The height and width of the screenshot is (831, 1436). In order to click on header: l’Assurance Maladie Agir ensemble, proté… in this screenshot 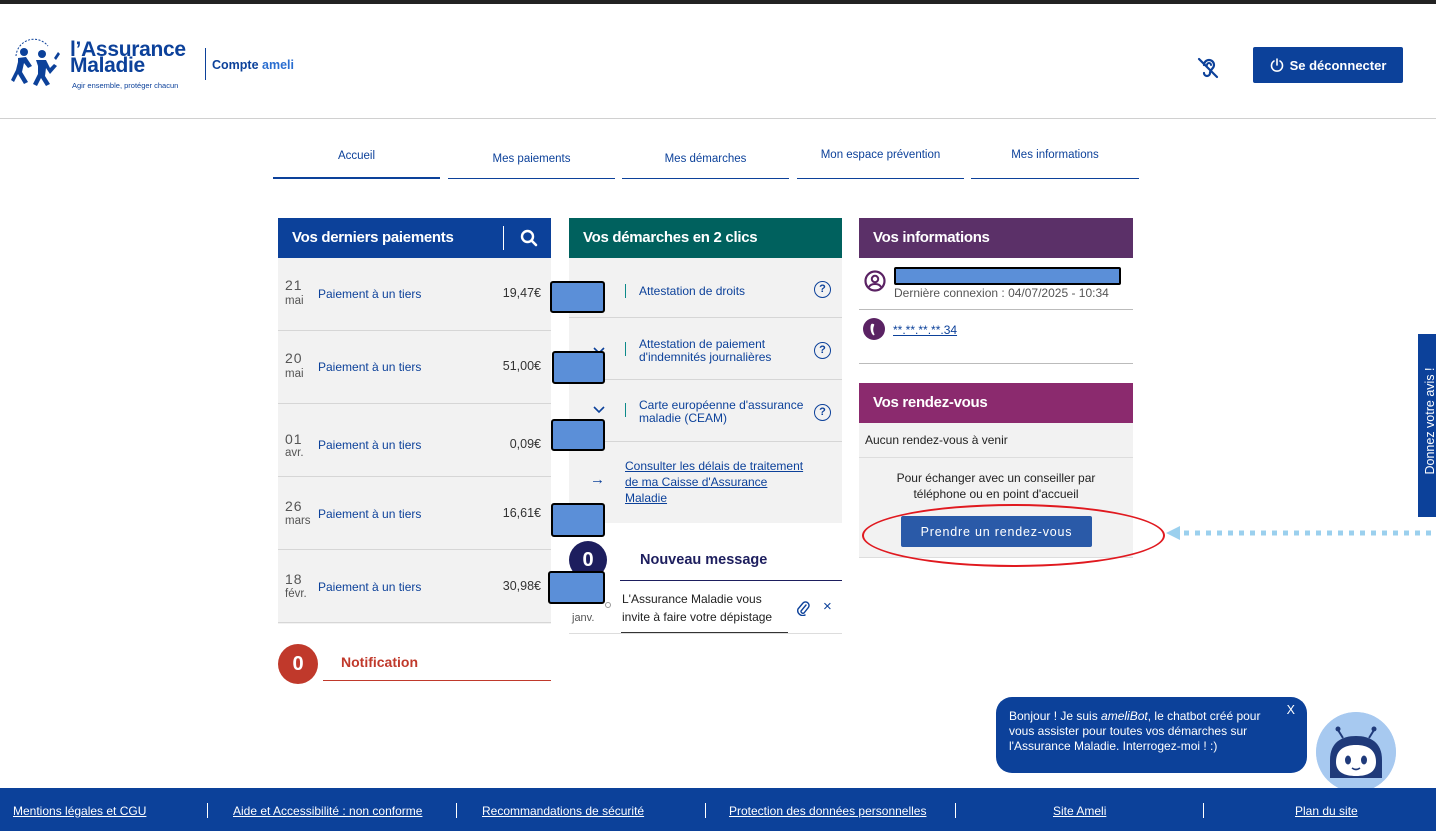, I will do `click(718, 61)`.